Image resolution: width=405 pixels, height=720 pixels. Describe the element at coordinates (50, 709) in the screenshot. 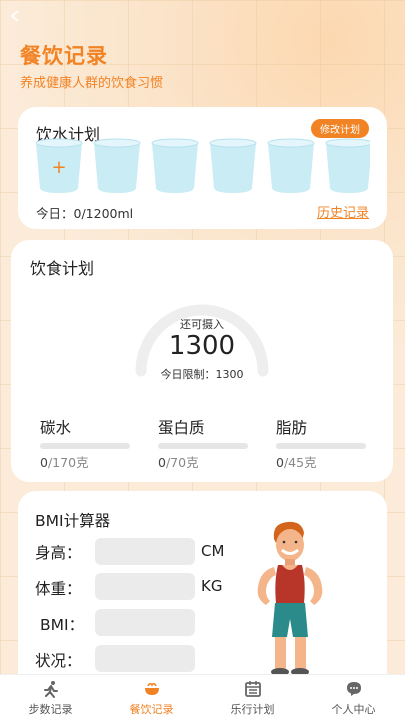

I see `tab-label: 步数记录` at that location.